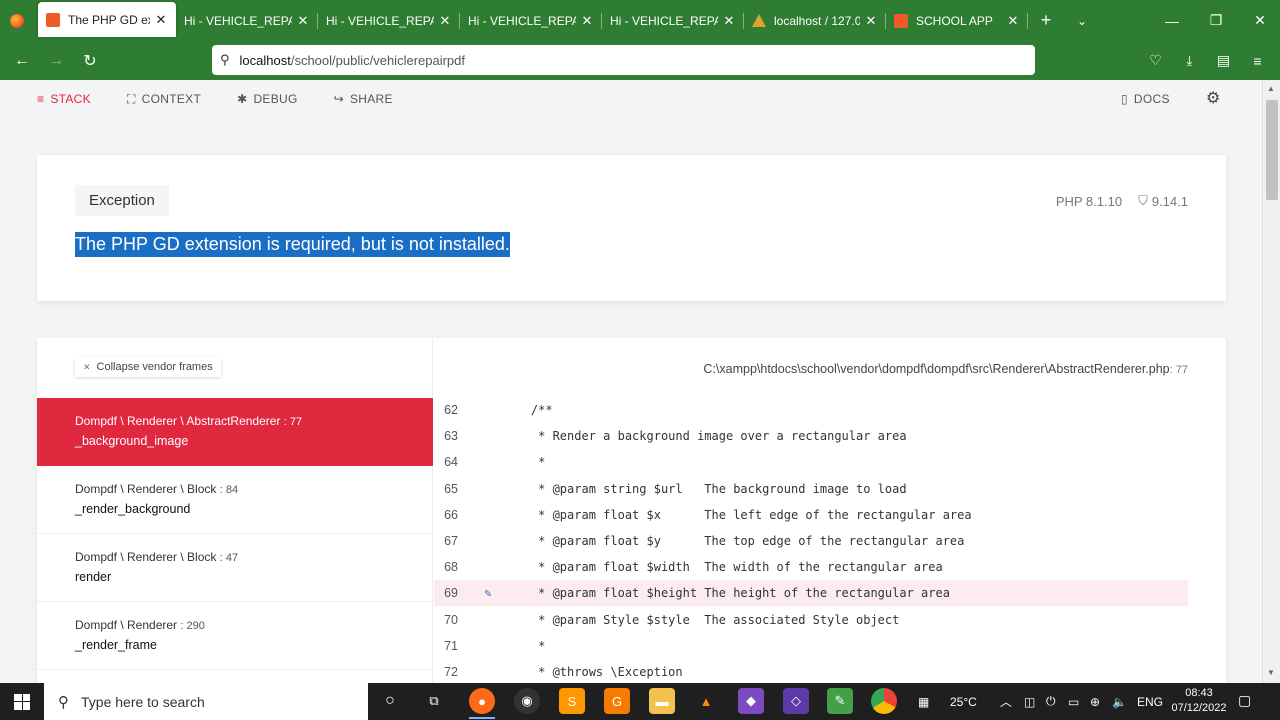  Describe the element at coordinates (1271, 88) in the screenshot. I see `scroll-up-icon: ▲` at that location.